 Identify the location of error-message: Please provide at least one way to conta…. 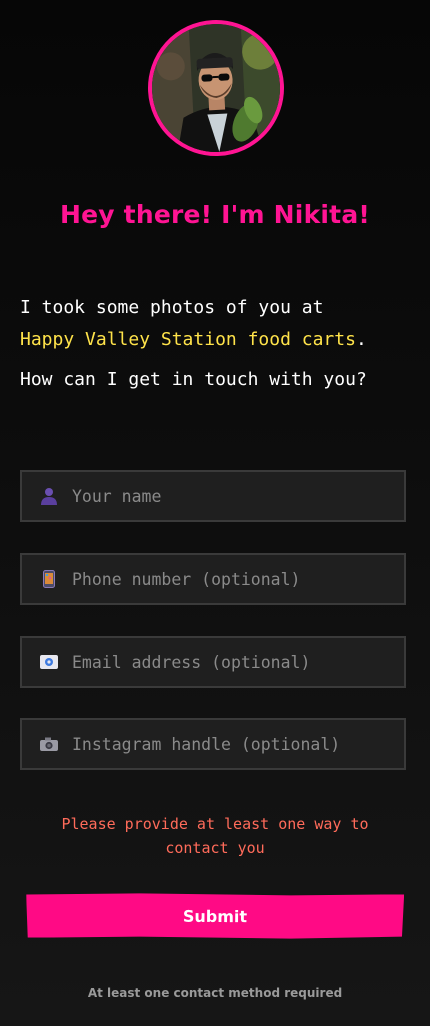
(215, 836).